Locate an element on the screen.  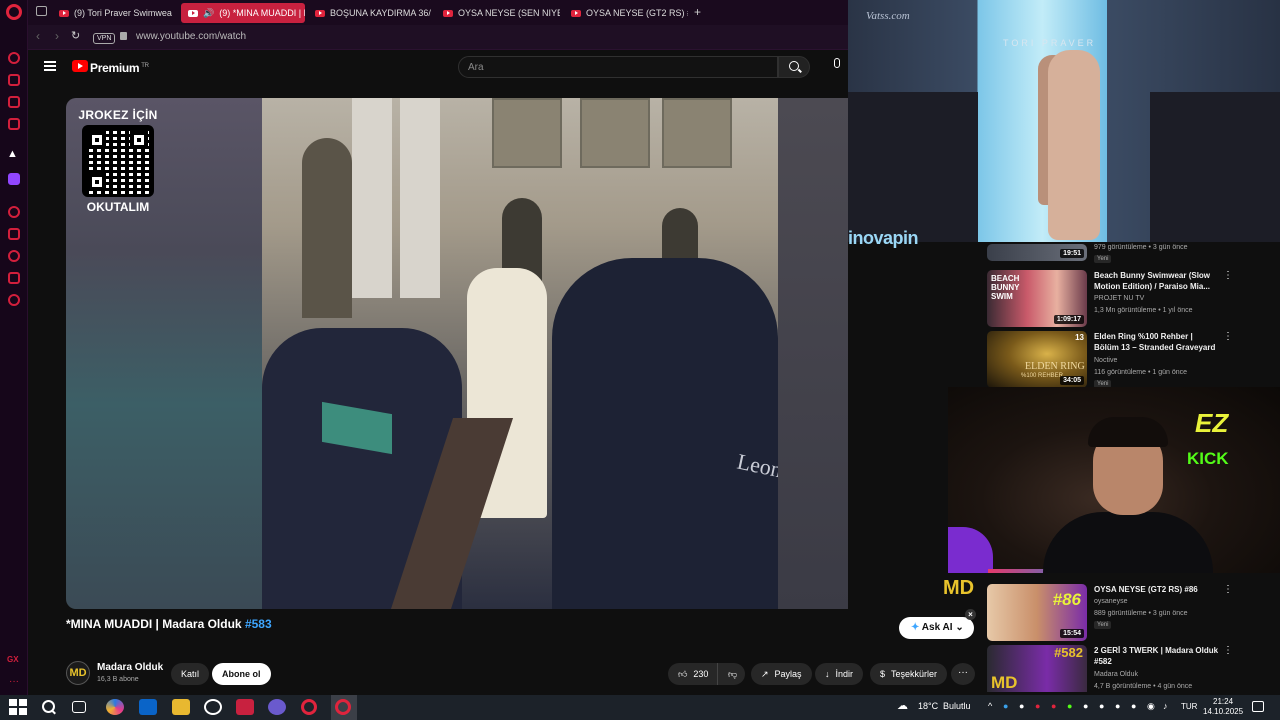
video-thumbnail: ELDEN RING %100 REHBER 13 34:05 is located at coordinates (1037, 359).